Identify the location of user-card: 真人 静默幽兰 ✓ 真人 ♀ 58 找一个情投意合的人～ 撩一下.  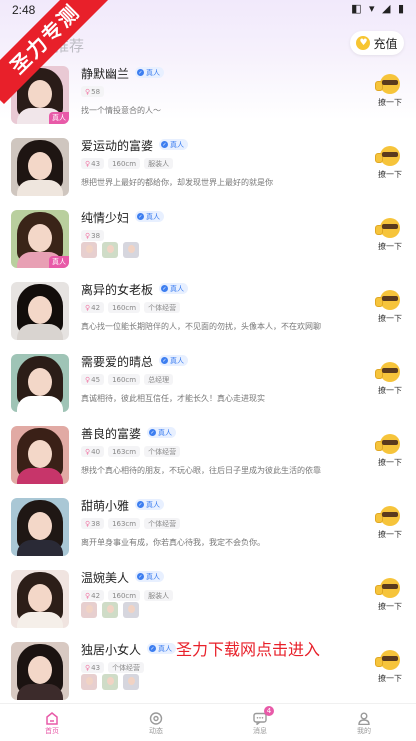
(208, 98).